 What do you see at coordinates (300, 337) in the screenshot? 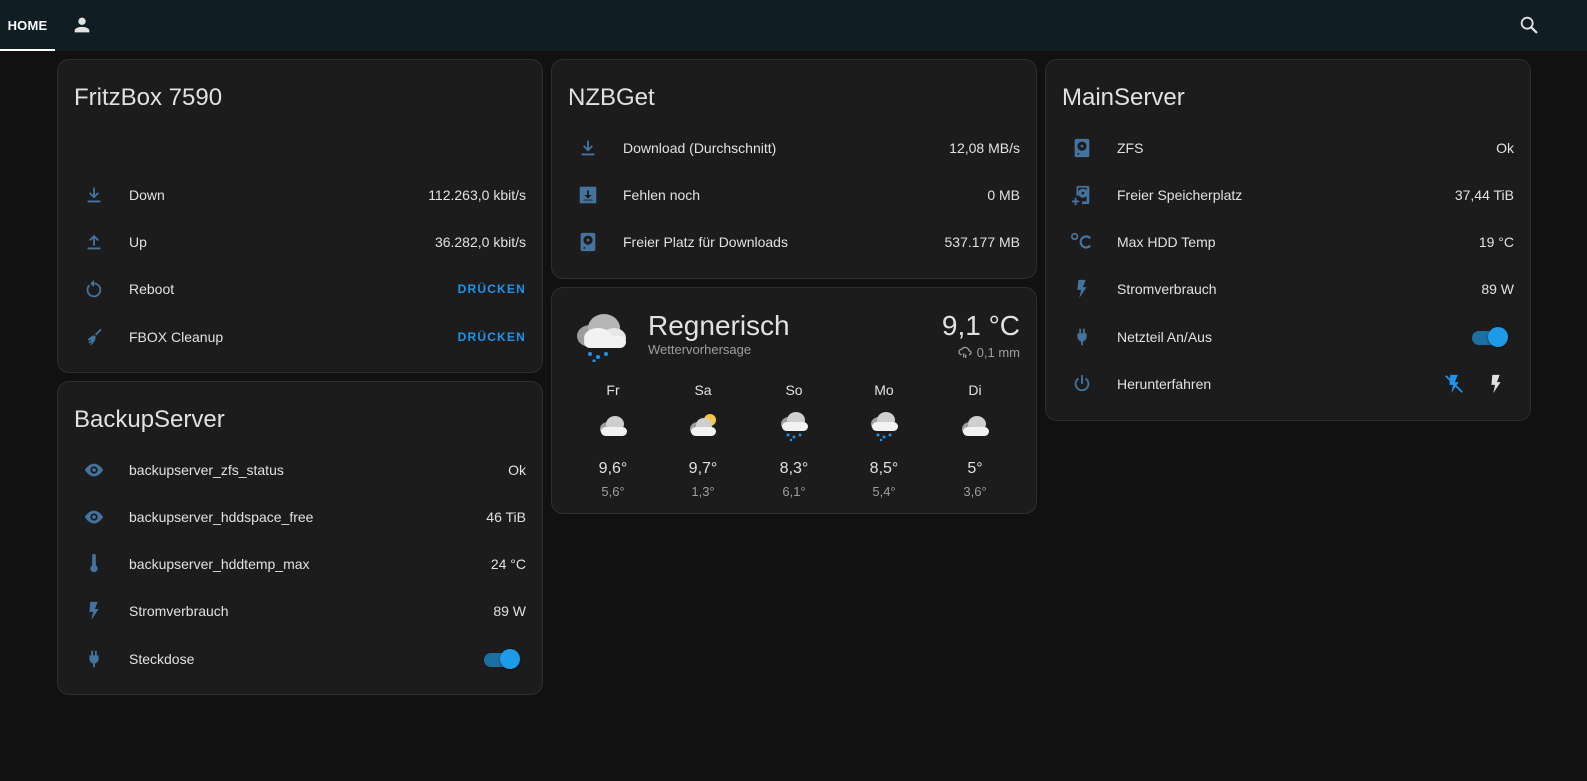
I see `entity-row-fbox-cleanup: FBOX Cleanup DRÜCKEN` at bounding box center [300, 337].